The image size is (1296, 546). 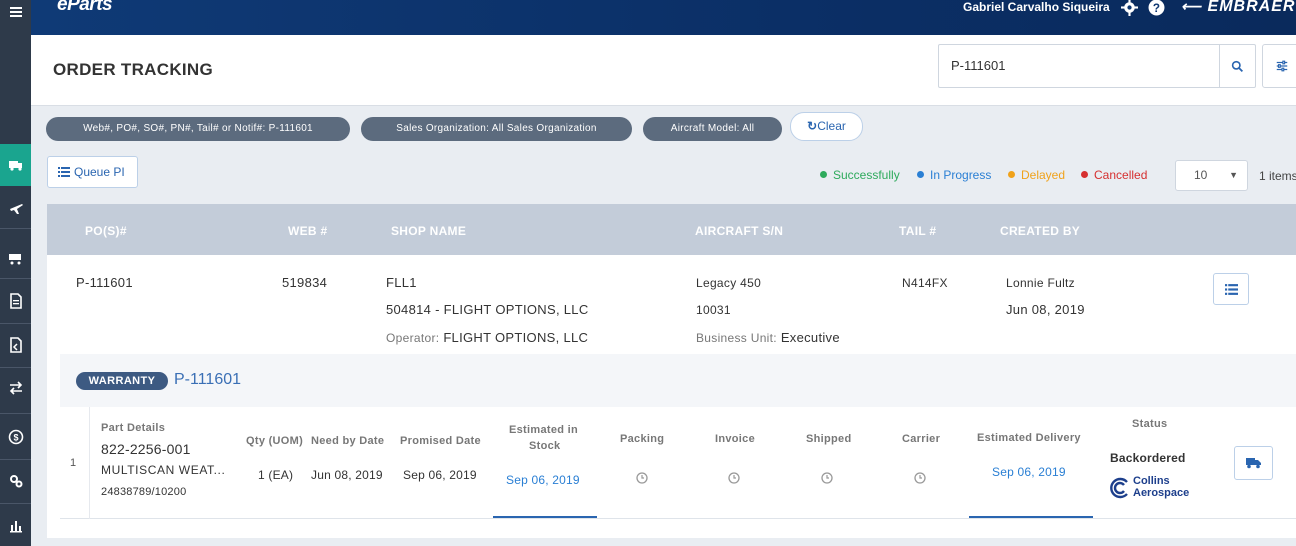 I want to click on page-size-select: 10 ▼, so click(x=1211, y=175).